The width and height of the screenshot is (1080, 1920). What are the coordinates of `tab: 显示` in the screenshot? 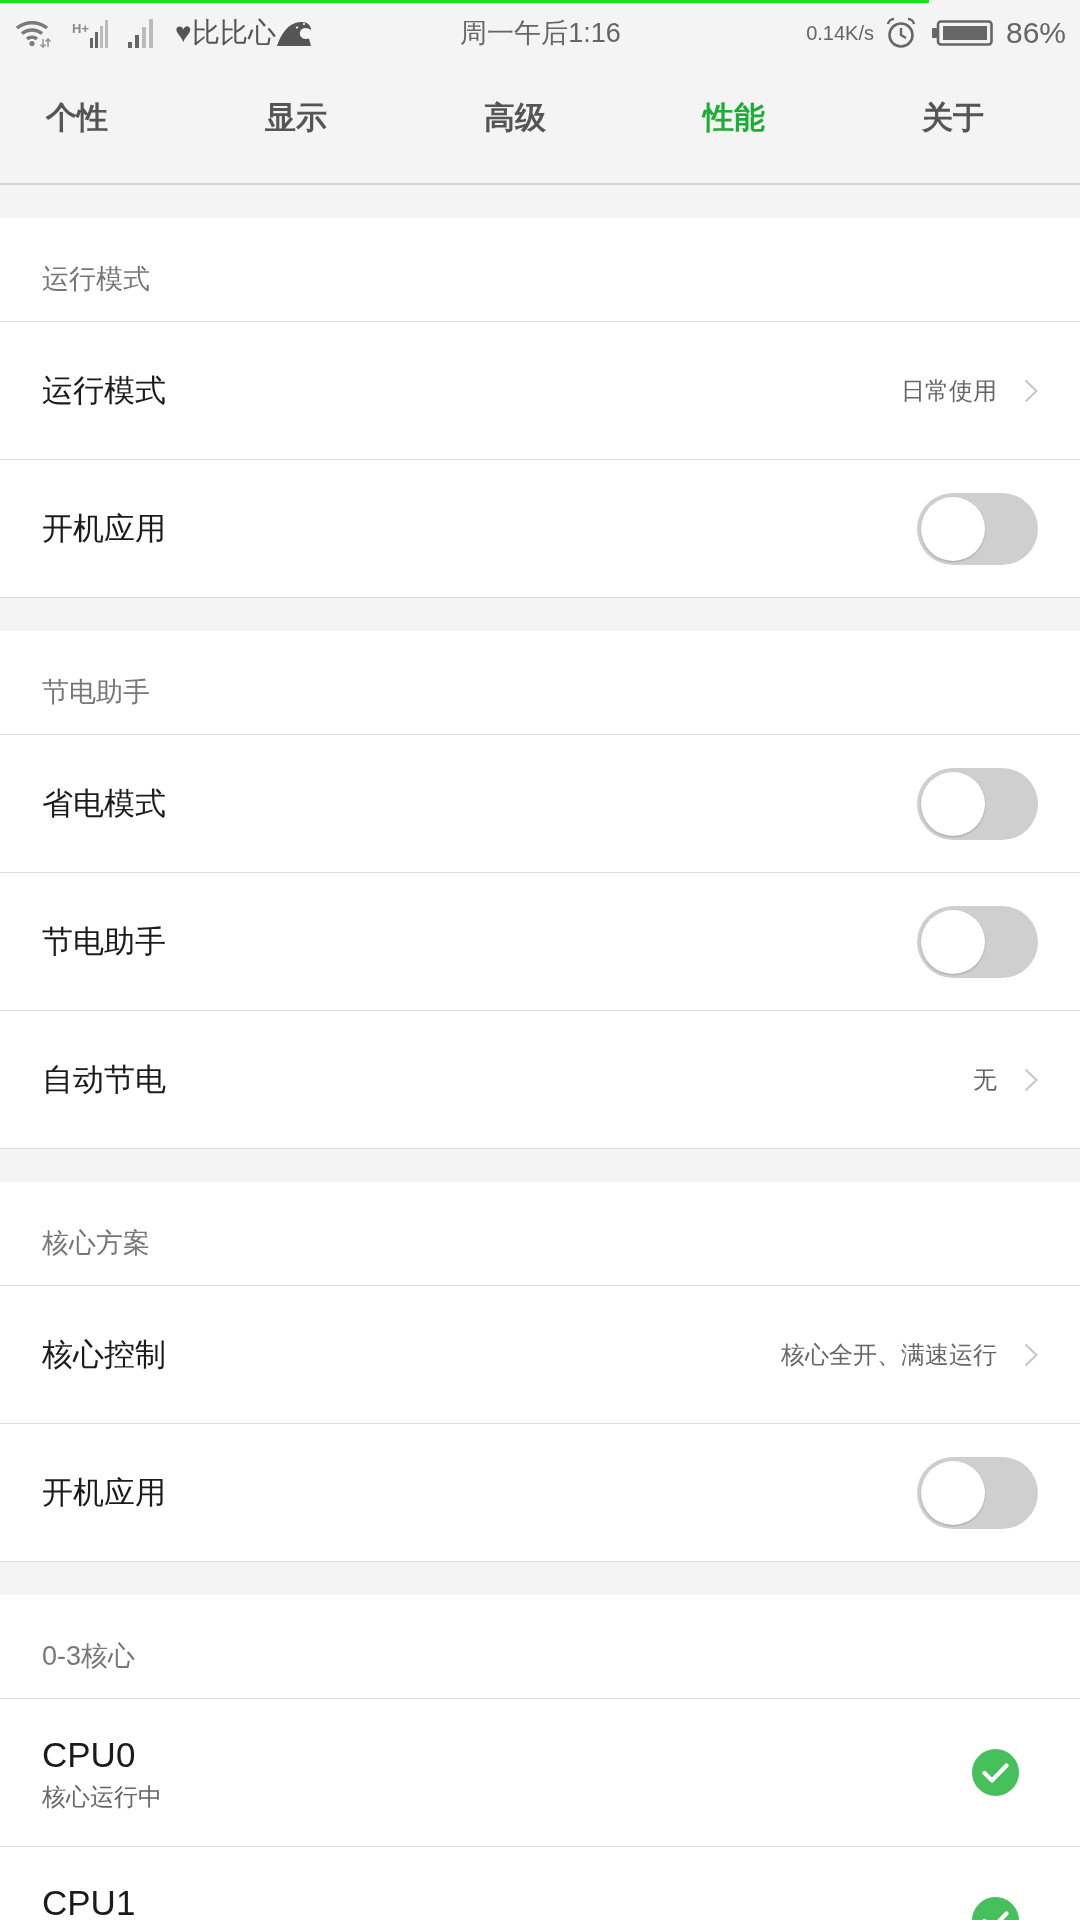 It's located at (296, 118).